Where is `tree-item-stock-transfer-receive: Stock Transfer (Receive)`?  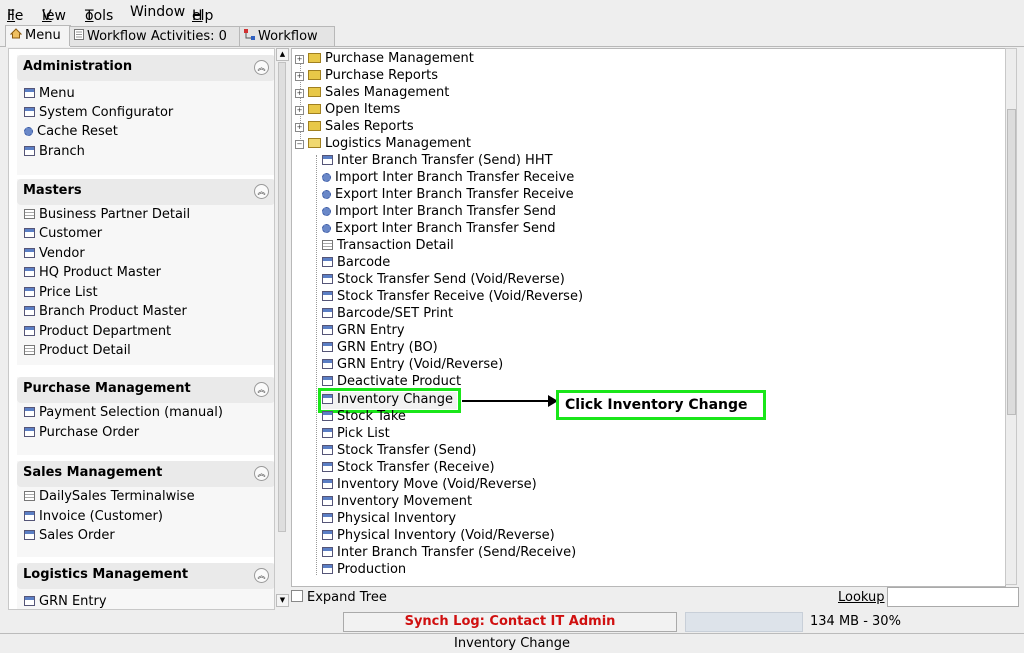 tree-item-stock-transfer-receive: Stock Transfer (Receive) is located at coordinates (408, 468).